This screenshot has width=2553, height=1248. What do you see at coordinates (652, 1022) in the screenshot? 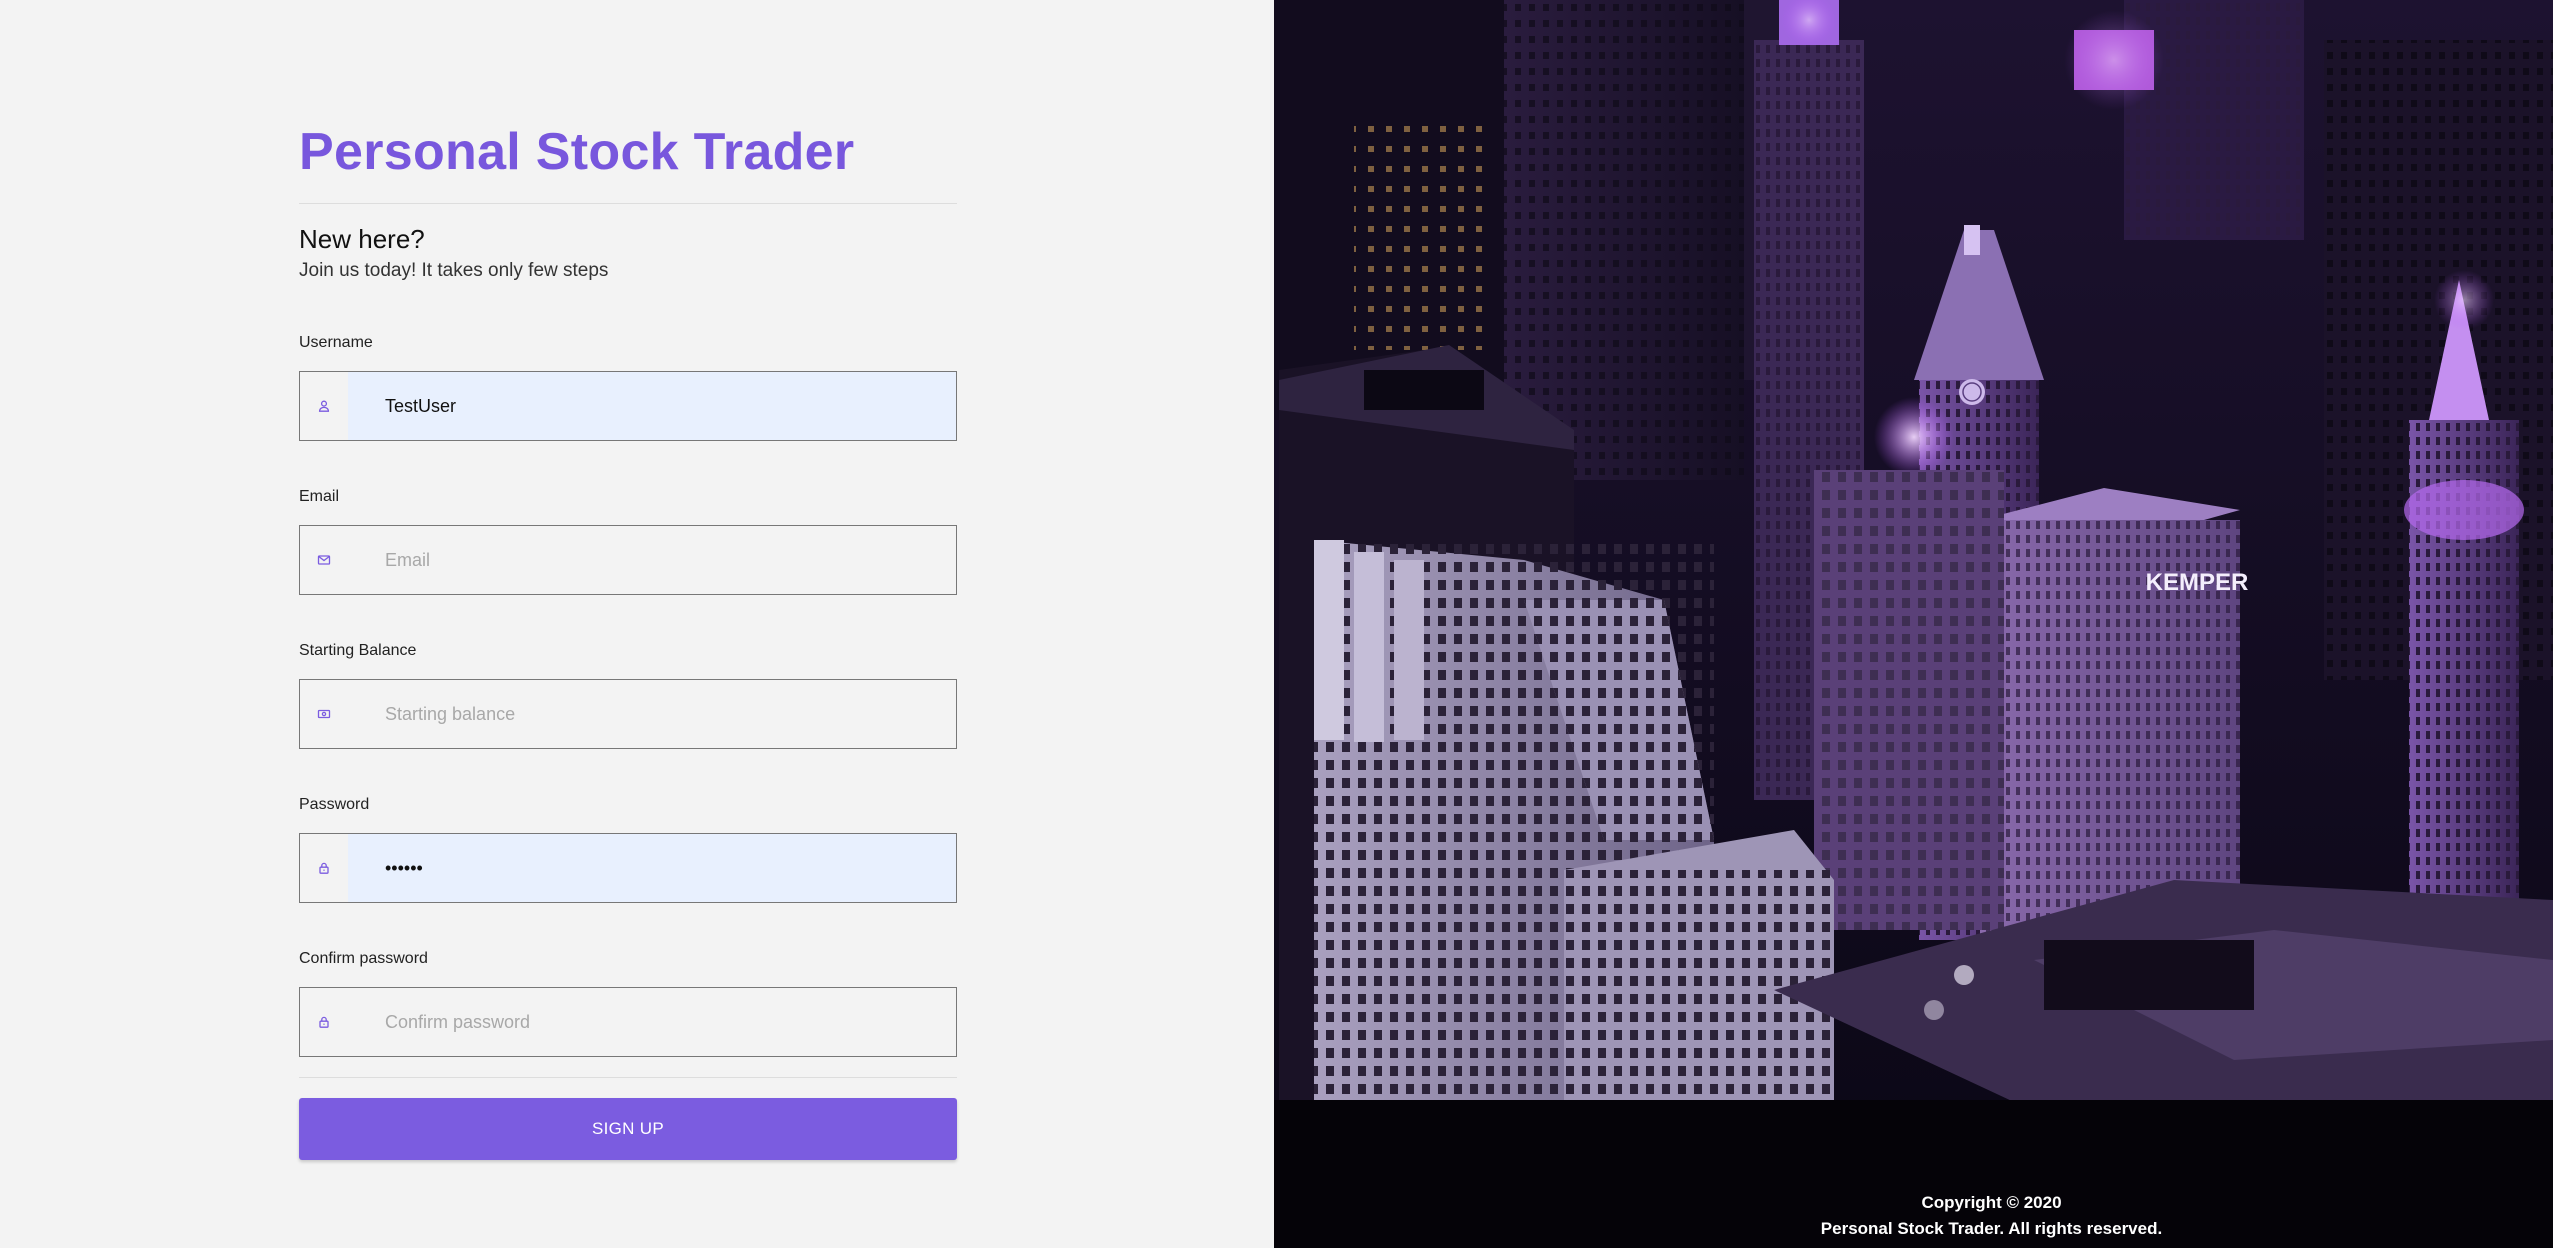
I see `confirm-password-input` at bounding box center [652, 1022].